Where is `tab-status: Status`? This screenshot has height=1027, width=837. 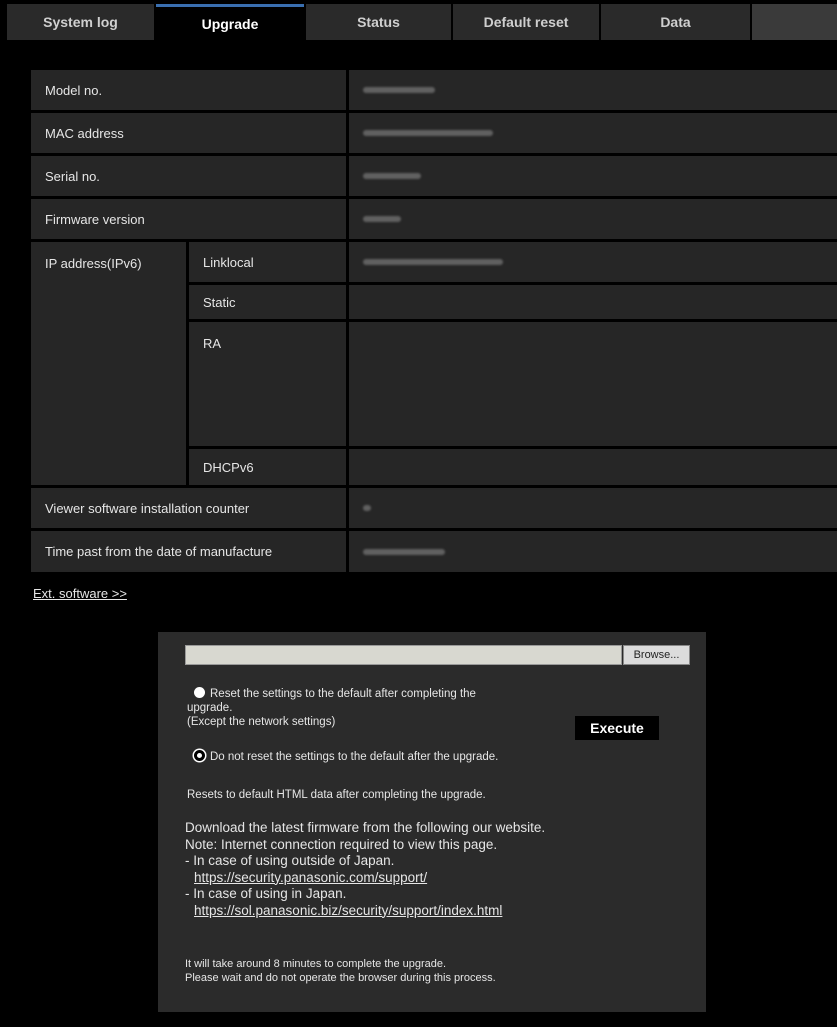
tab-status: Status is located at coordinates (378, 22).